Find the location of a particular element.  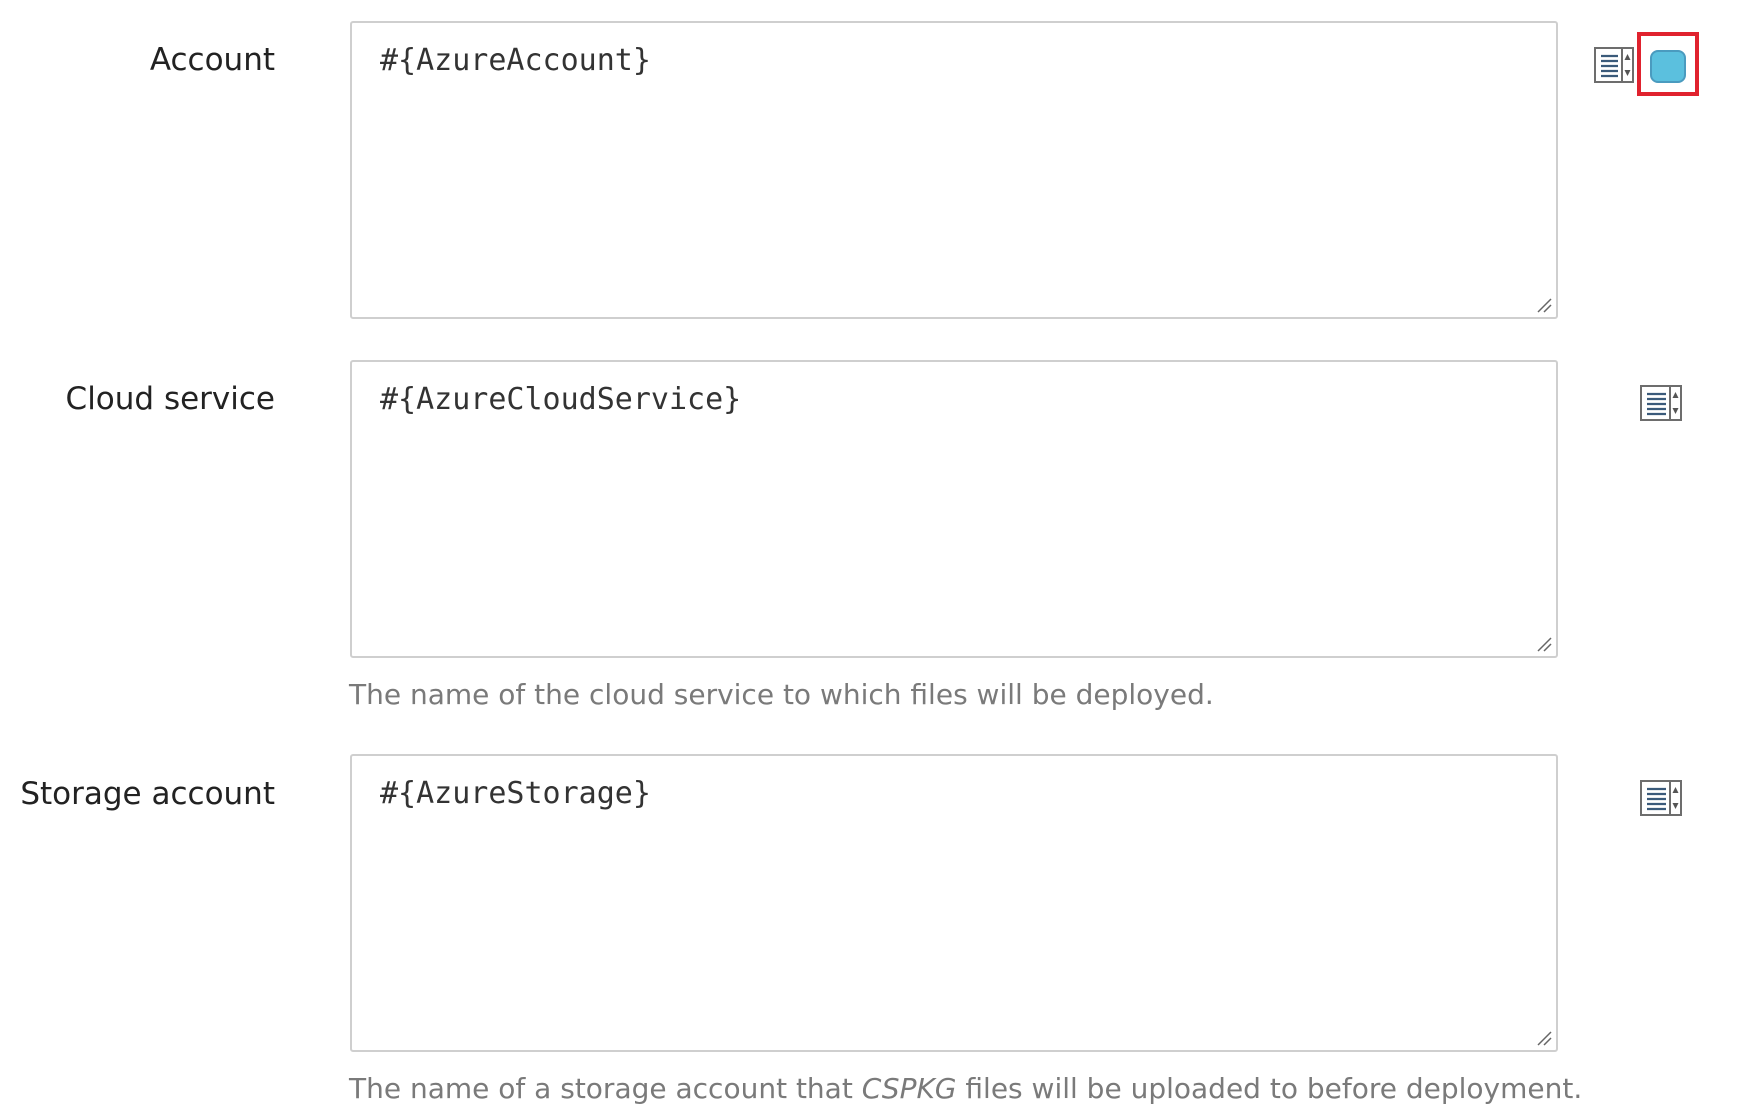

cloud-service-value: #{AzureCloudService} is located at coordinates (561, 399).